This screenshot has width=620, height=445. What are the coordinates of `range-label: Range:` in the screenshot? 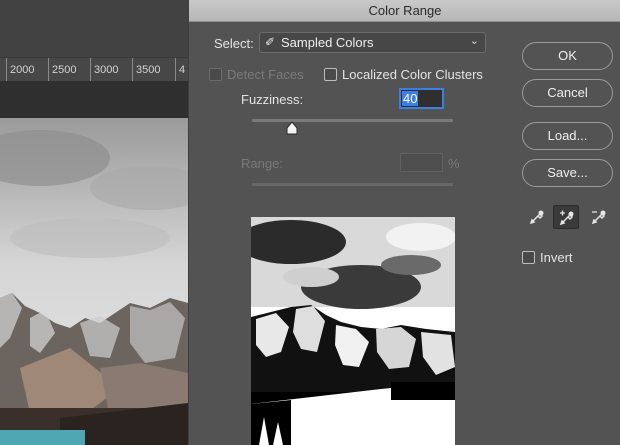 It's located at (262, 163).